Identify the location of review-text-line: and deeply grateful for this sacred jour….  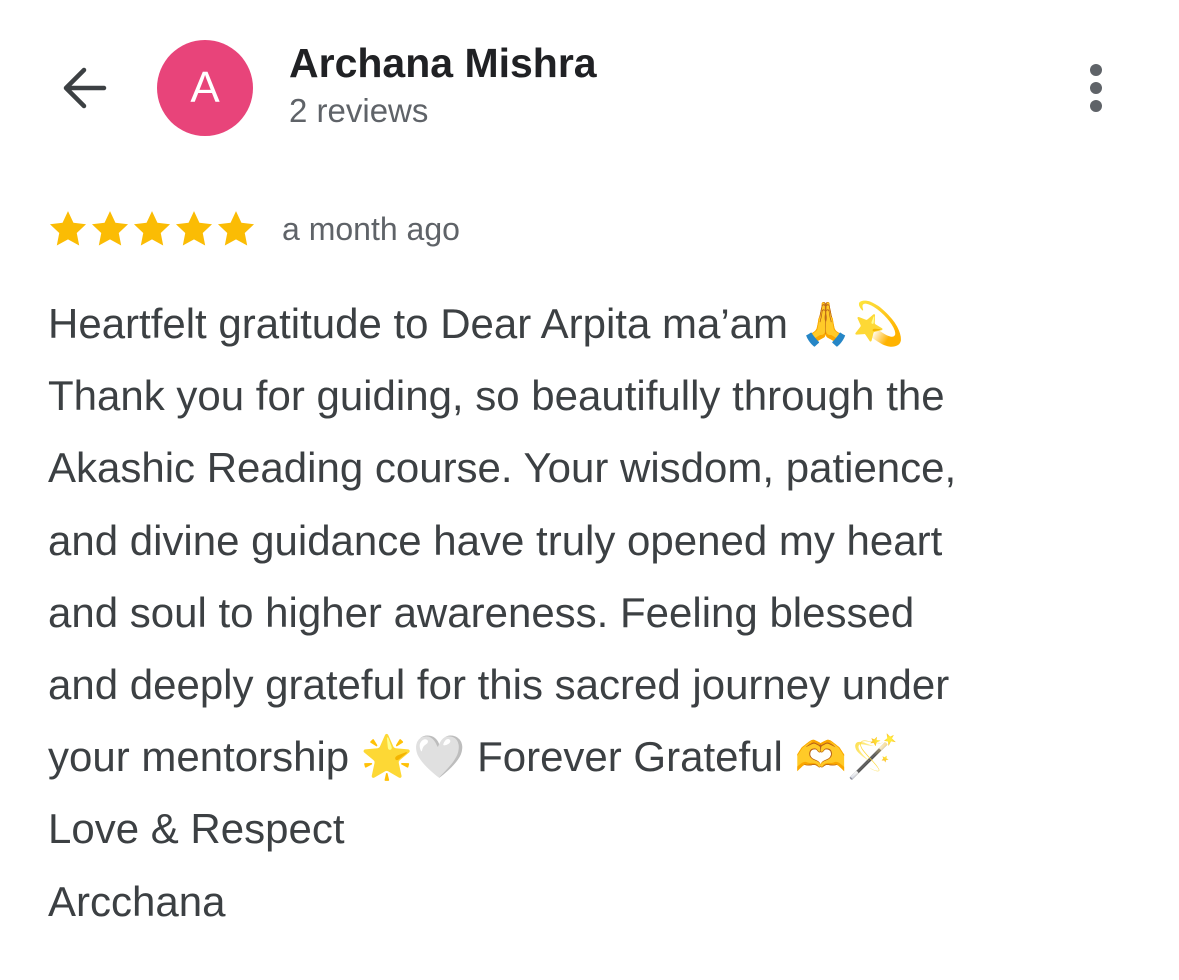
(499, 684).